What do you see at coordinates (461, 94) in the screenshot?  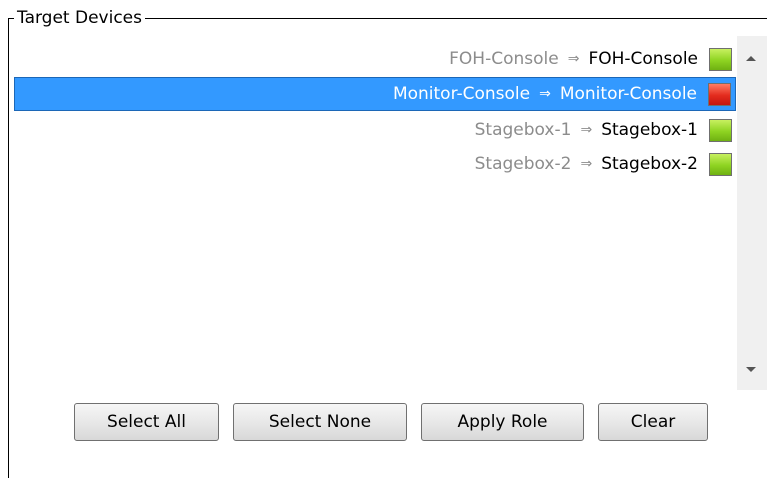 I see `device-source-name: Monitor-Console` at bounding box center [461, 94].